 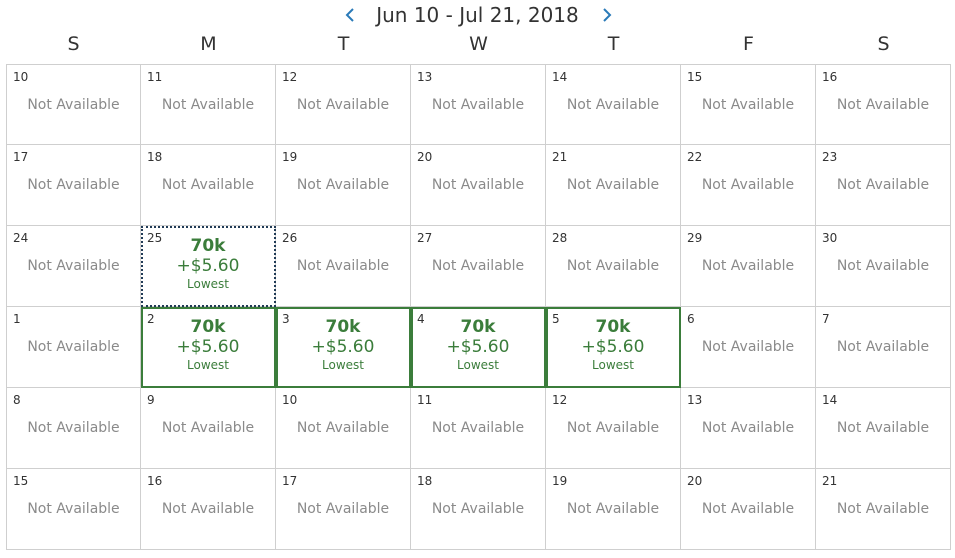 What do you see at coordinates (478, 44) in the screenshot?
I see `weekday-wednesday: W` at bounding box center [478, 44].